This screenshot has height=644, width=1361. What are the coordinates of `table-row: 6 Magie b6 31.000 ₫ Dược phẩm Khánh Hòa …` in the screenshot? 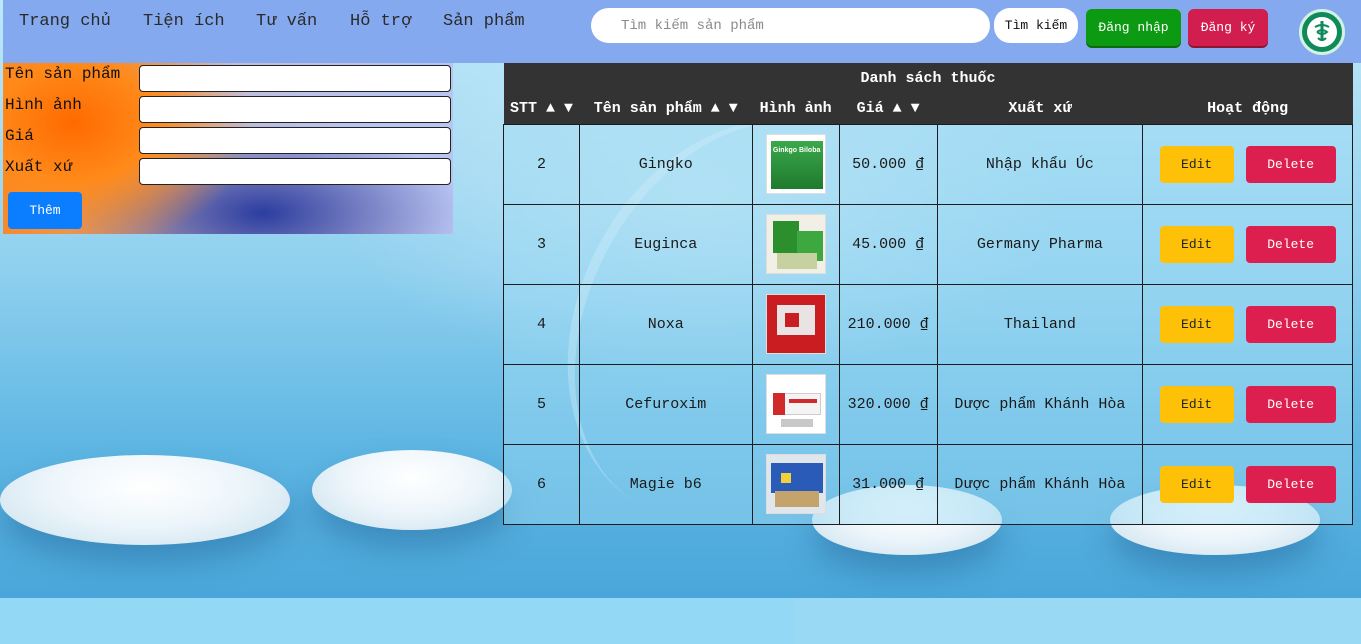 It's located at (928, 484).